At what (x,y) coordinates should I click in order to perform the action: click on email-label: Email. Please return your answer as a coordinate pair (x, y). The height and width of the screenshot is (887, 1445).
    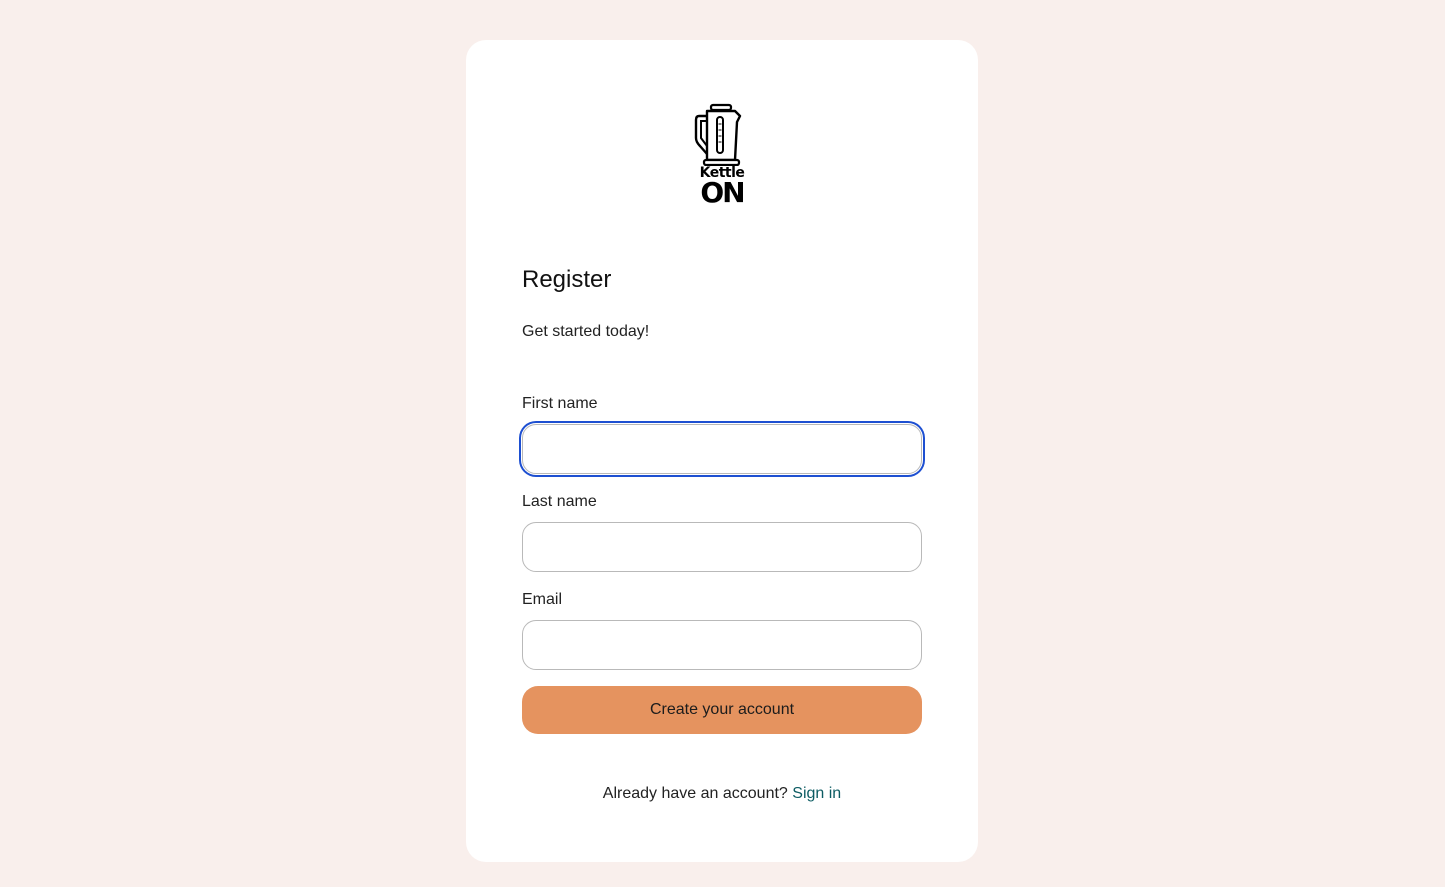
    Looking at the image, I should click on (542, 599).